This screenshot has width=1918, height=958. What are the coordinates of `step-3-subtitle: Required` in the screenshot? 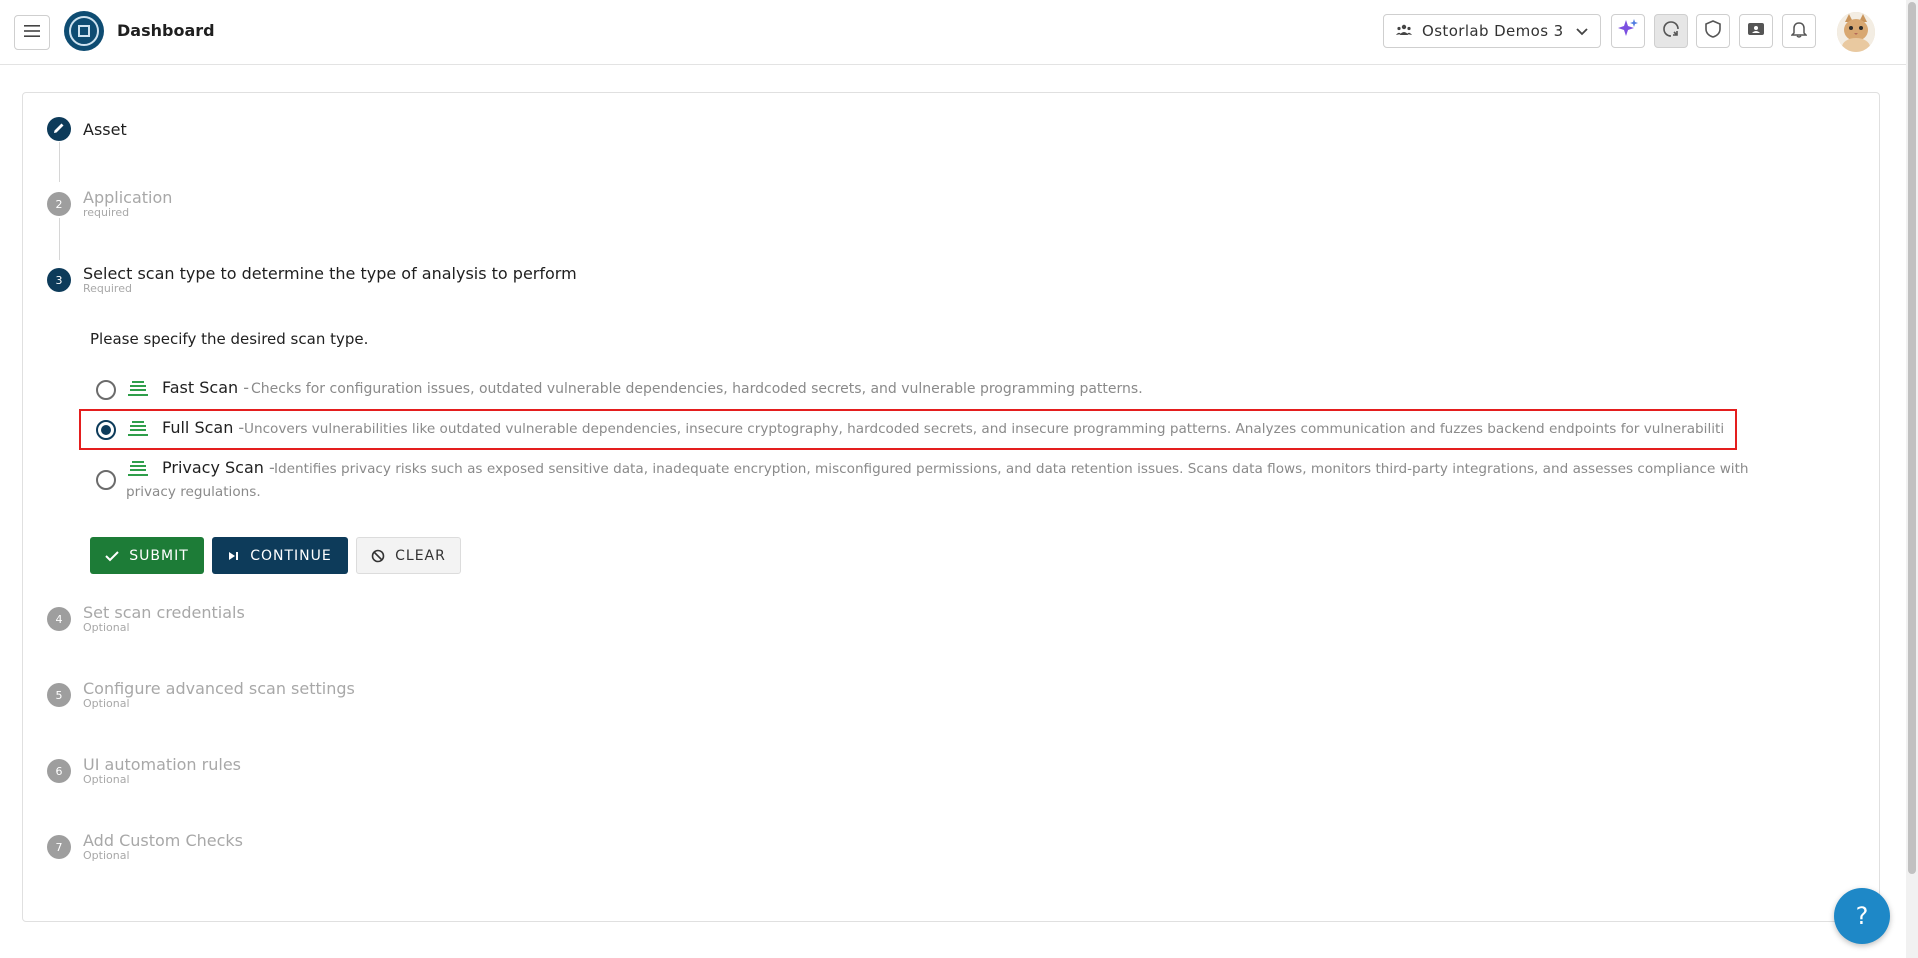 It's located at (107, 288).